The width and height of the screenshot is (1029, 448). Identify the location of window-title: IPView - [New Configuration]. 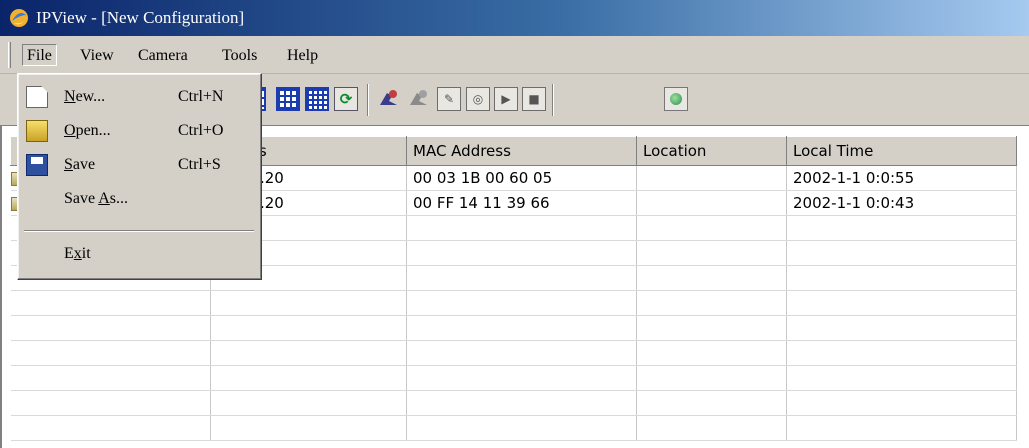
(140, 17).